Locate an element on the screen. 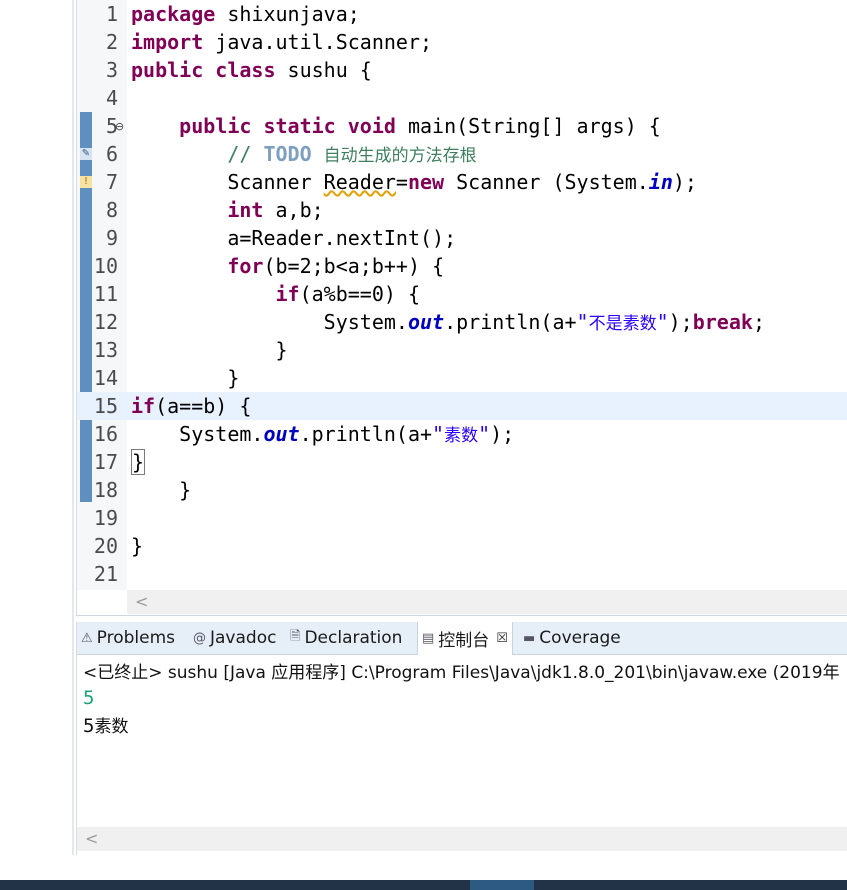 This screenshot has width=847, height=890. code-line: 15 if(a==b) { is located at coordinates (462, 406).